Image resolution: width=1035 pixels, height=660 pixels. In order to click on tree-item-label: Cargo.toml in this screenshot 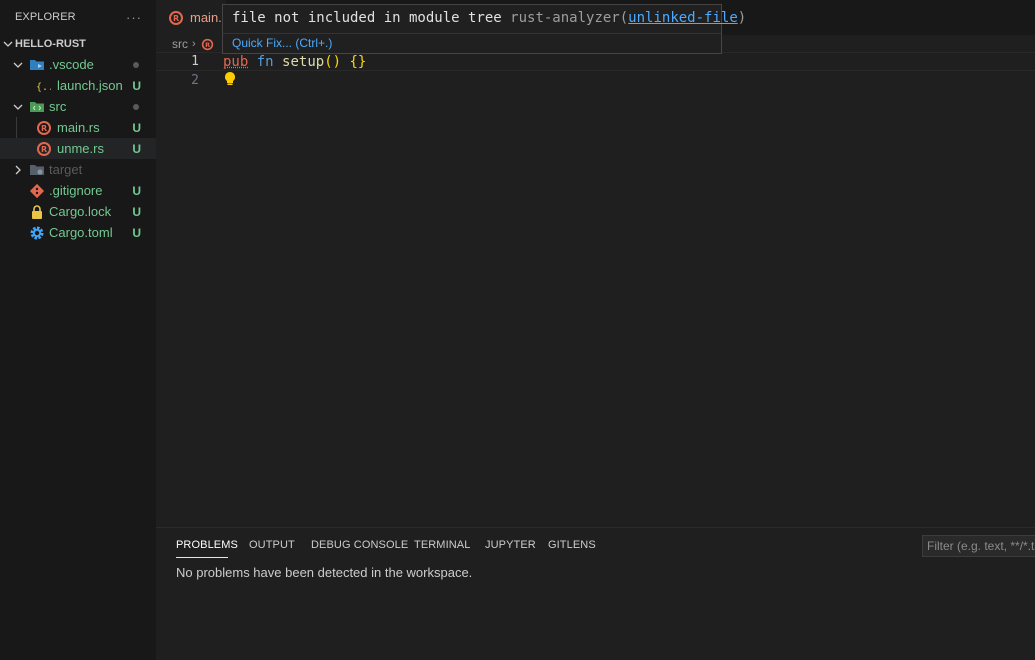, I will do `click(81, 232)`.